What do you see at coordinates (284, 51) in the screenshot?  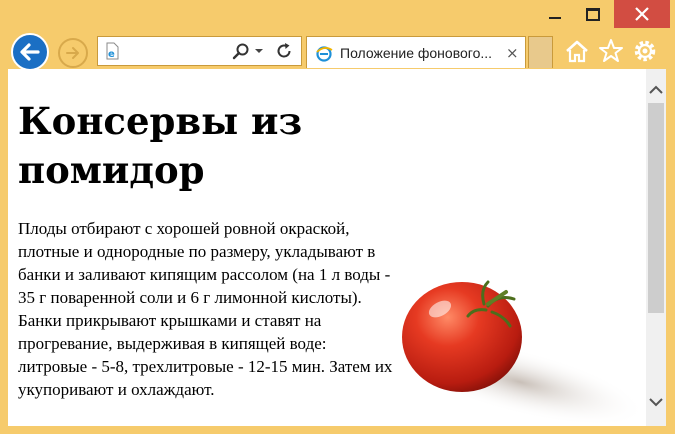 I see `refresh-icon` at bounding box center [284, 51].